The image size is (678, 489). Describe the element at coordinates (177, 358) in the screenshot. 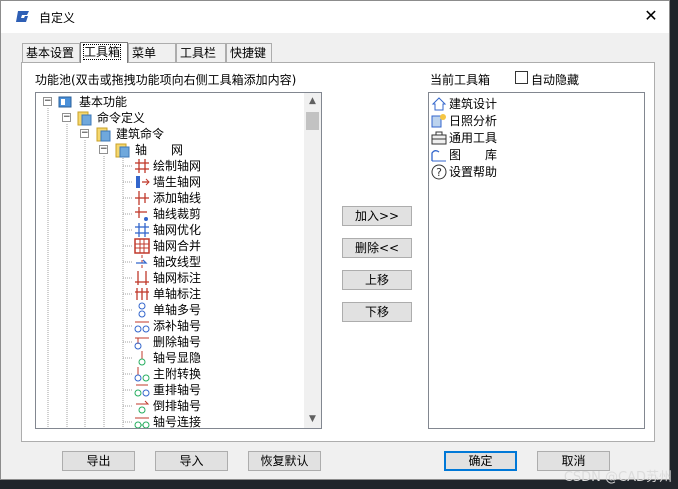

I see `tree-leaf-label: 轴号显隐` at that location.